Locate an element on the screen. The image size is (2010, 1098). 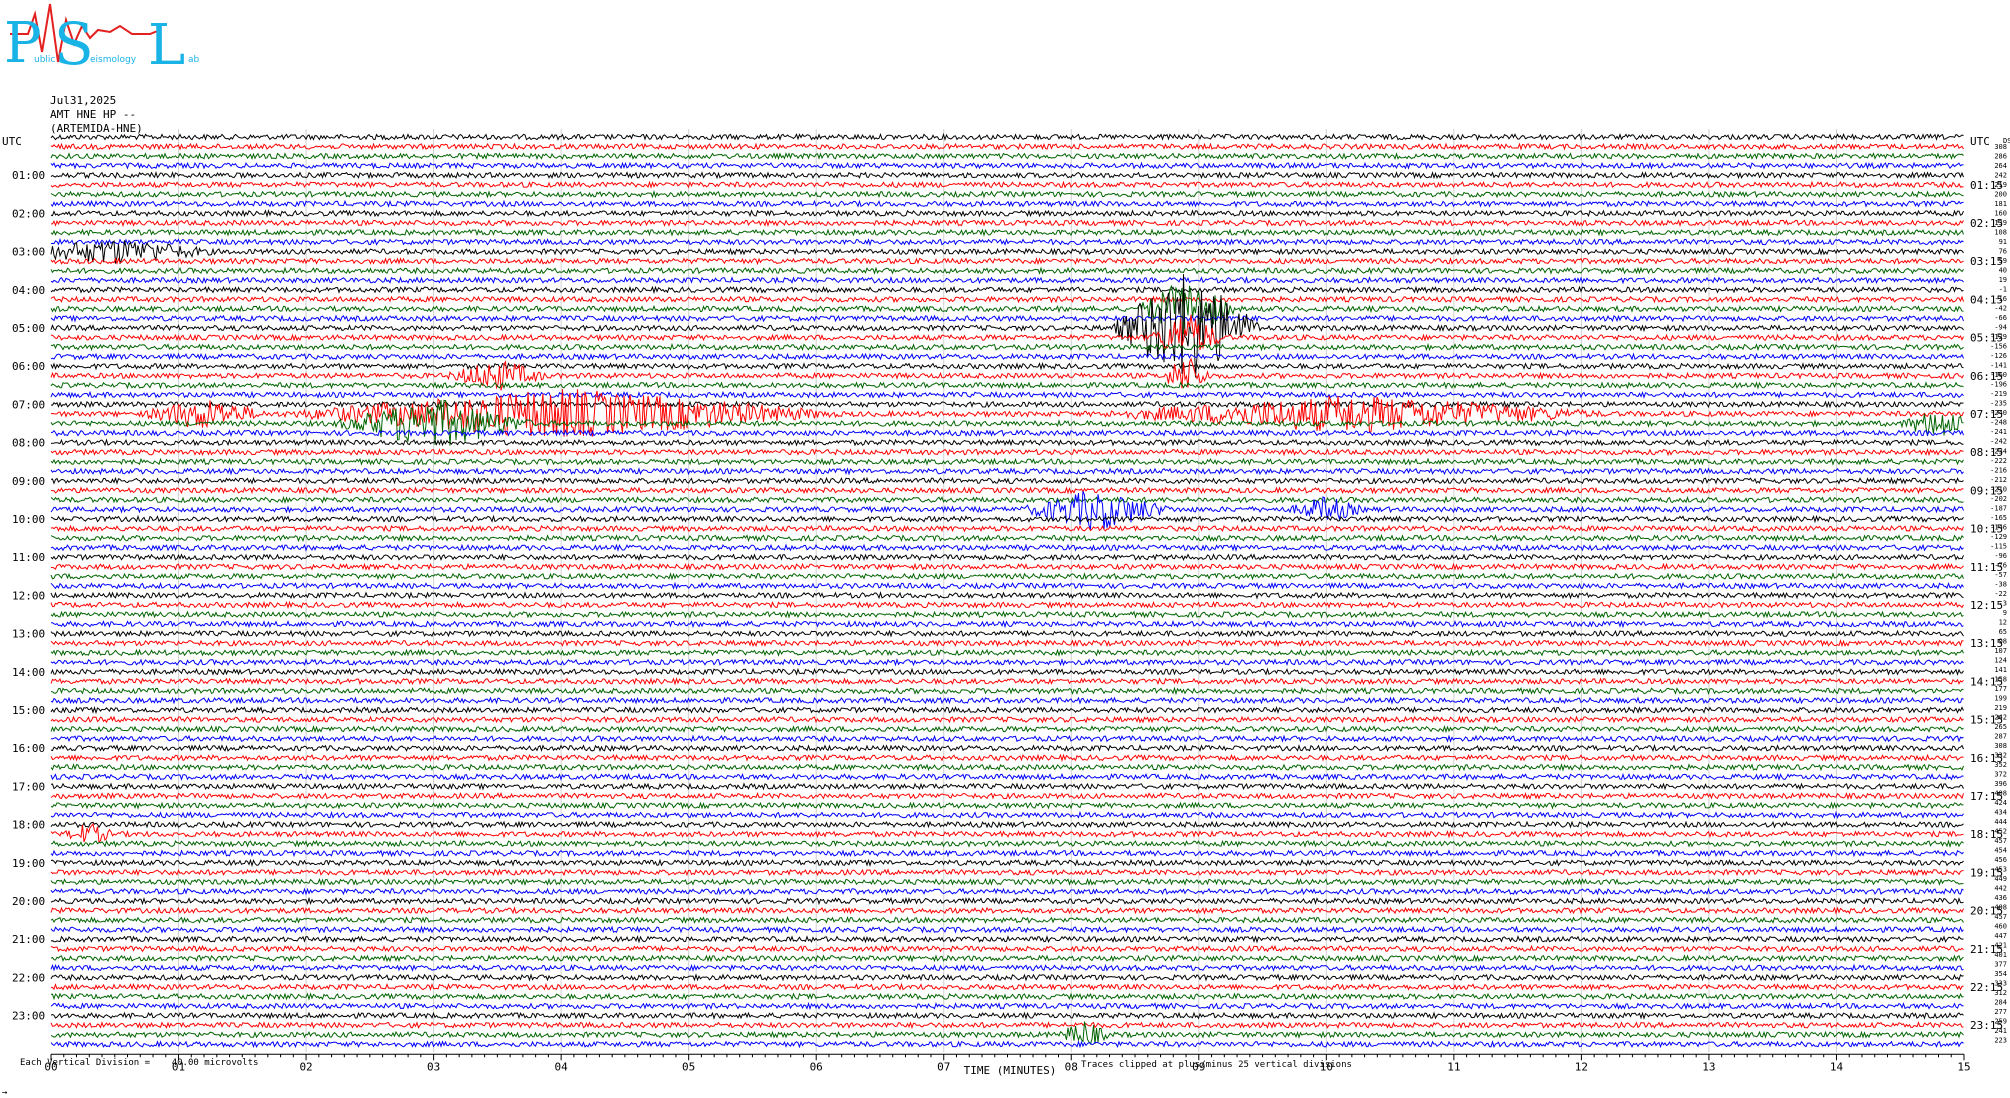
hour-label-left: 05:00 is located at coordinates (28, 328).